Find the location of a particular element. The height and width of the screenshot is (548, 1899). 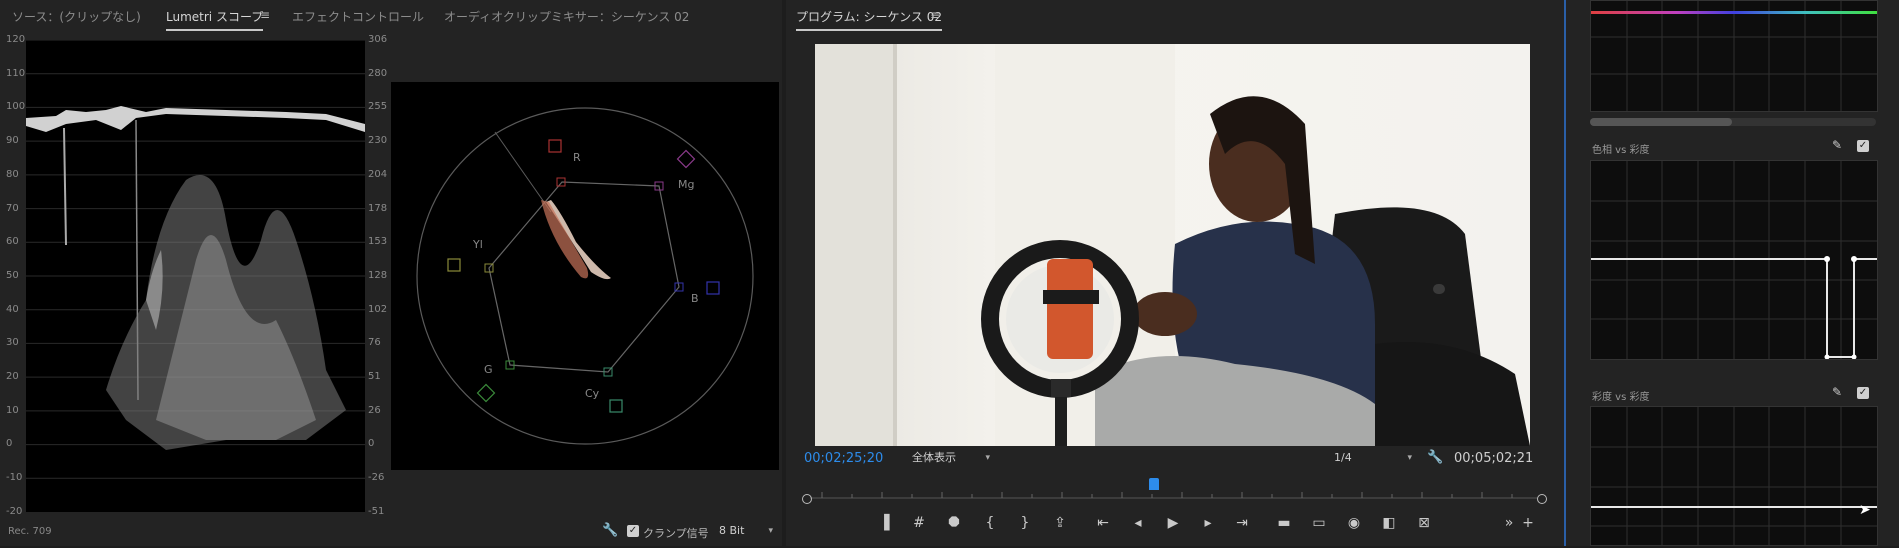

clamp-signal-label: クランプ信号 is located at coordinates (676, 533).